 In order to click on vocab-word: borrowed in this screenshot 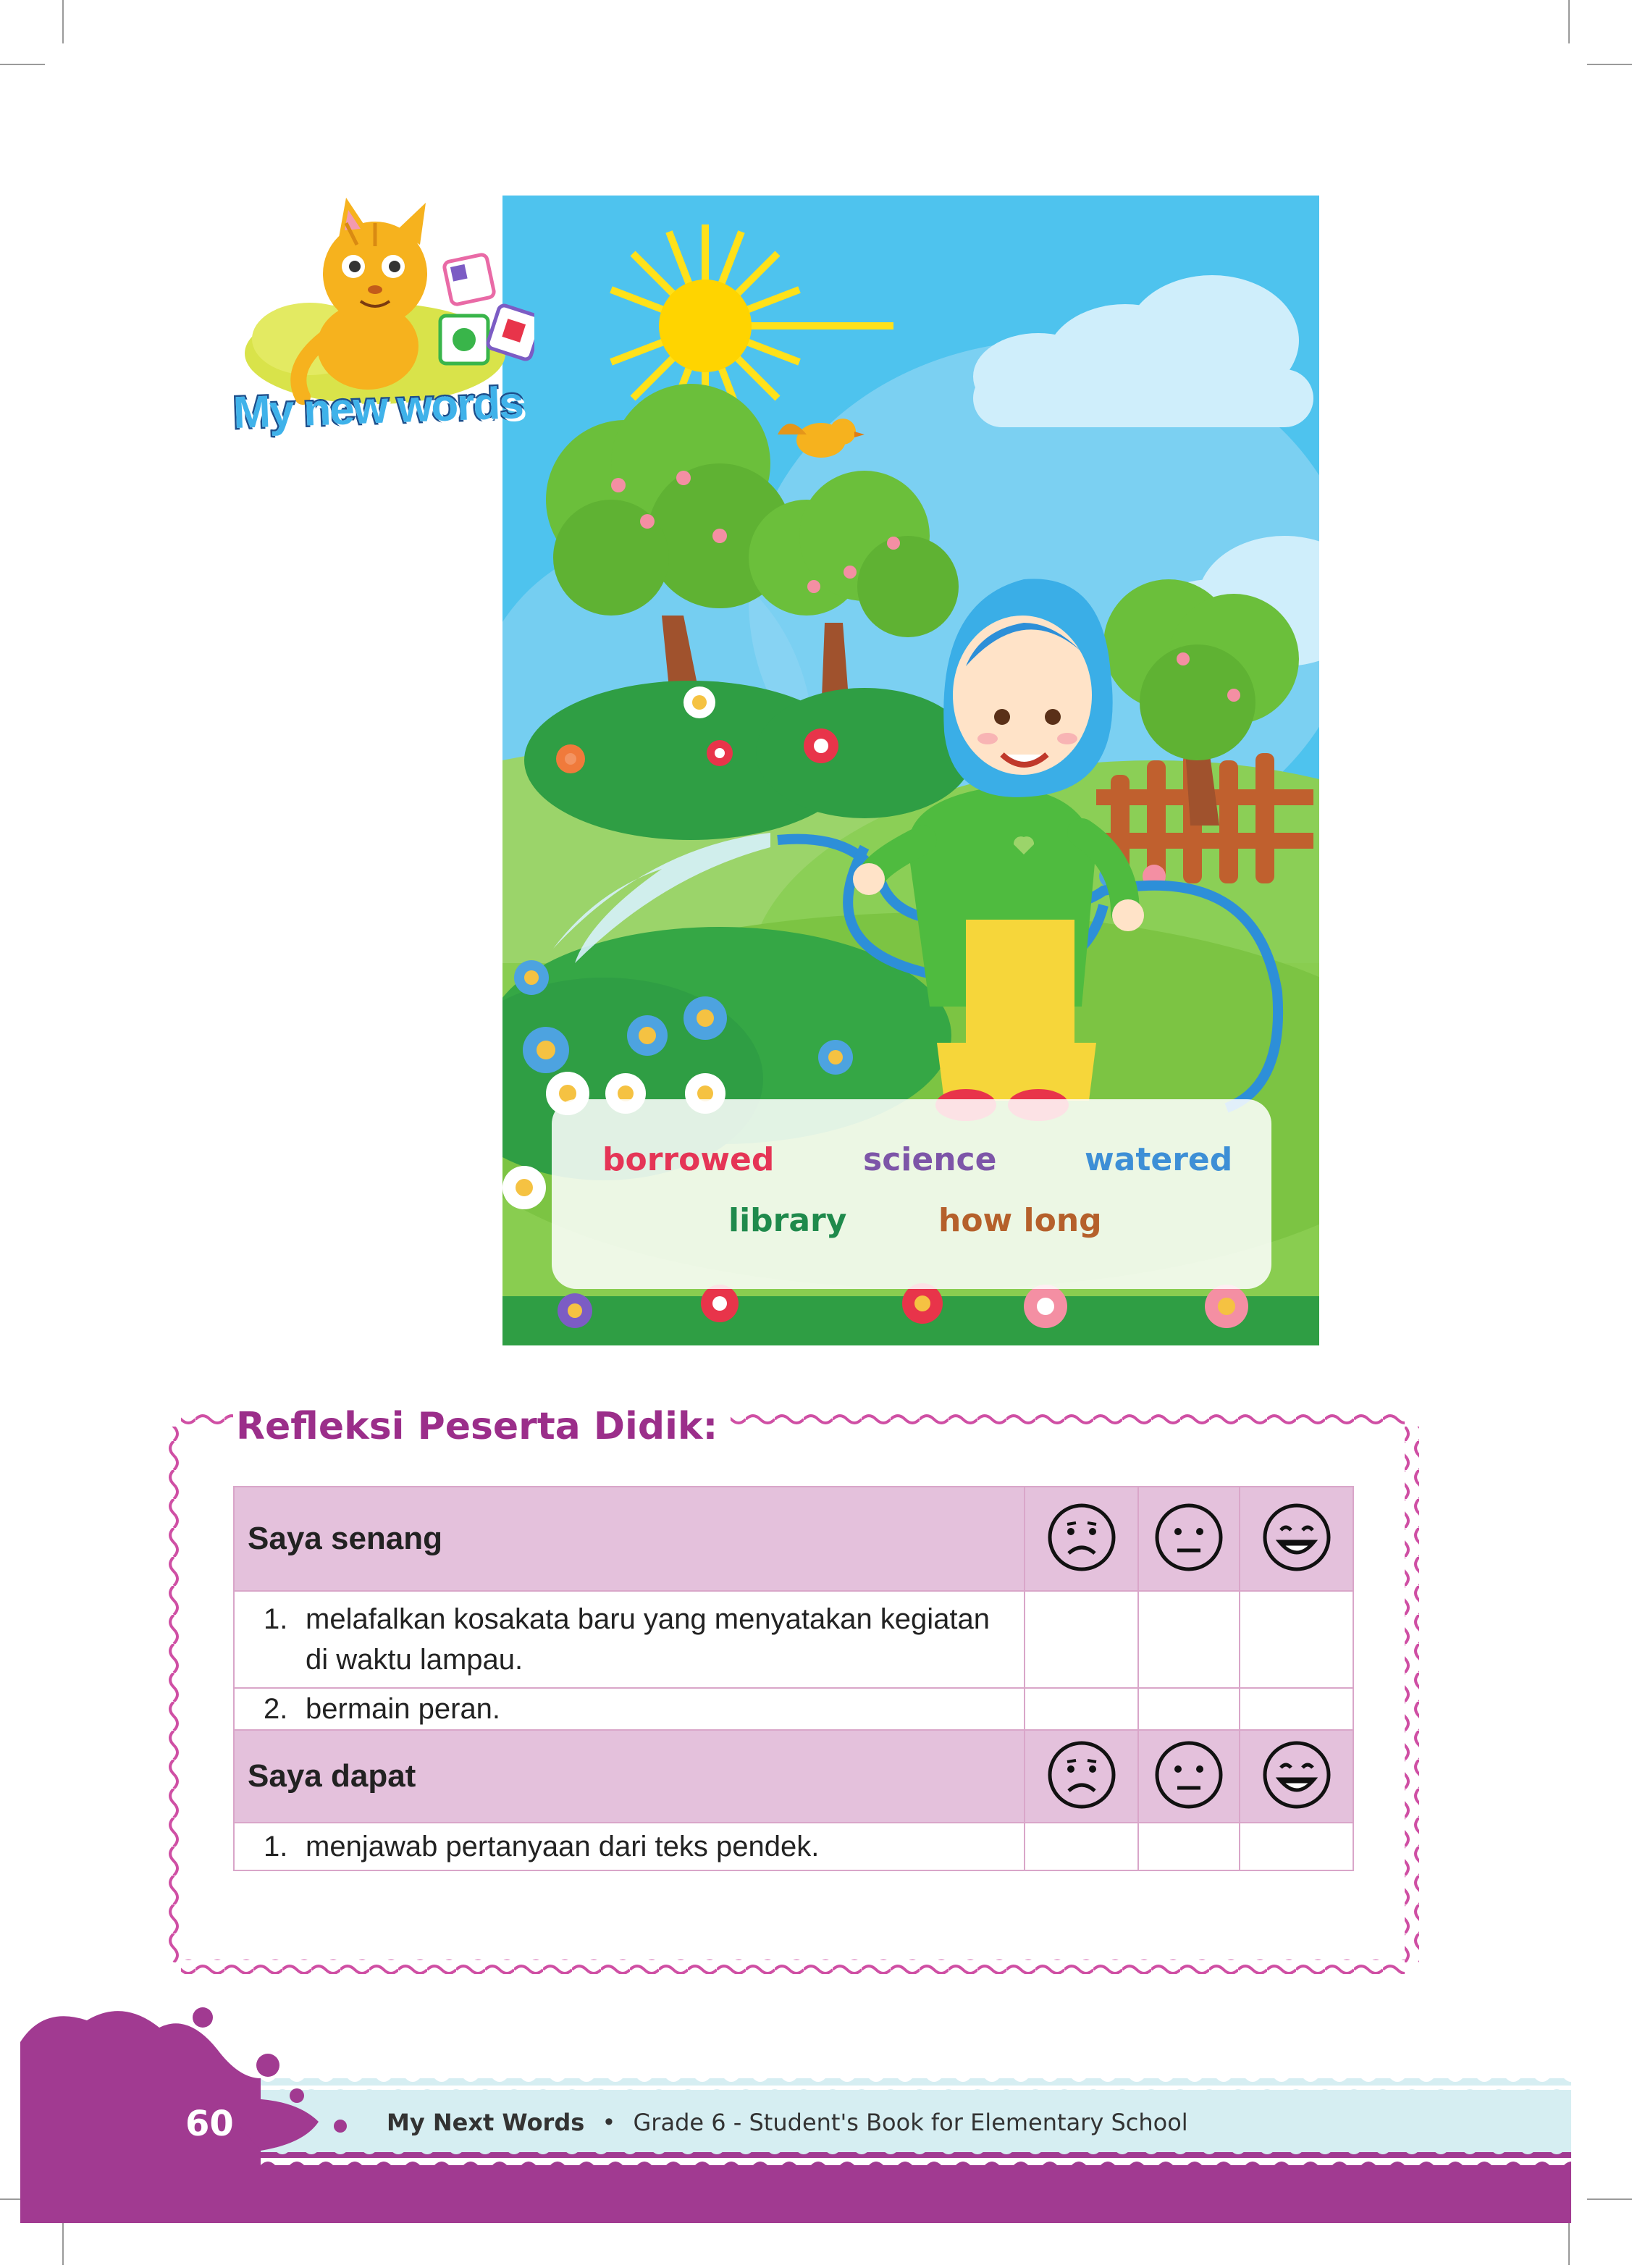, I will do `click(688, 1159)`.